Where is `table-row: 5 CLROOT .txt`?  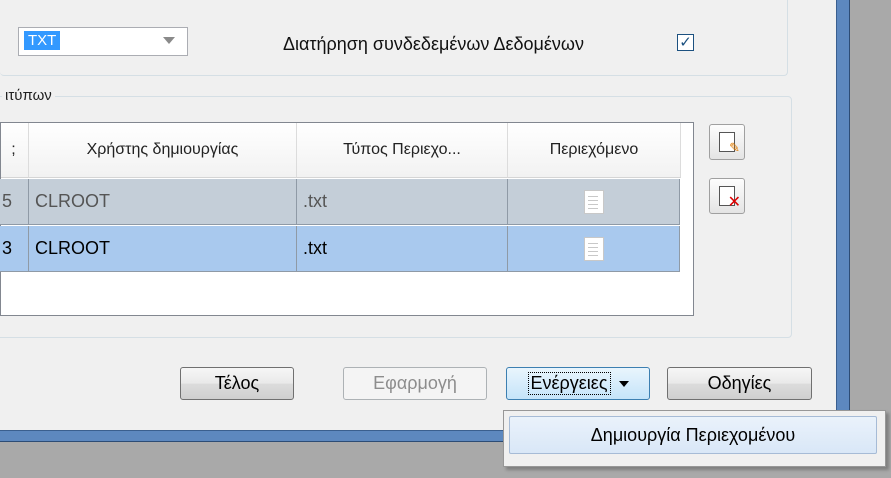 table-row: 5 CLROOT .txt is located at coordinates (340, 202).